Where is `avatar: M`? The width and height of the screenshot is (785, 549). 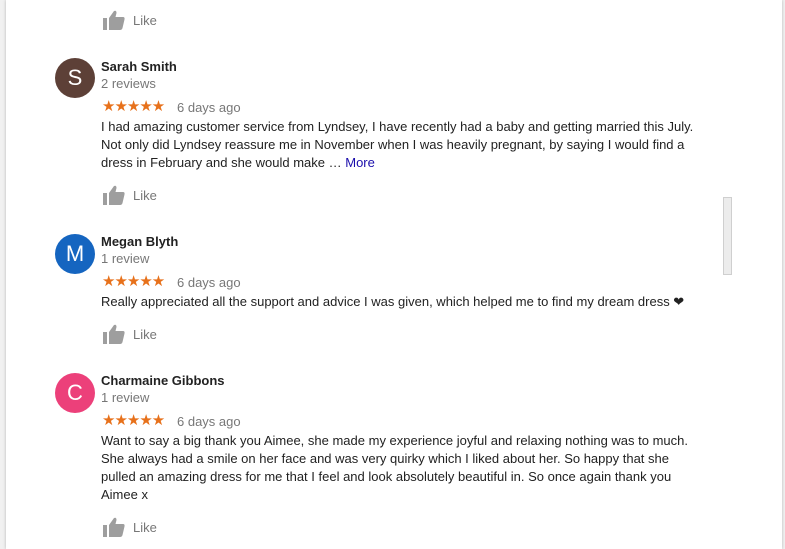 avatar: M is located at coordinates (75, 254).